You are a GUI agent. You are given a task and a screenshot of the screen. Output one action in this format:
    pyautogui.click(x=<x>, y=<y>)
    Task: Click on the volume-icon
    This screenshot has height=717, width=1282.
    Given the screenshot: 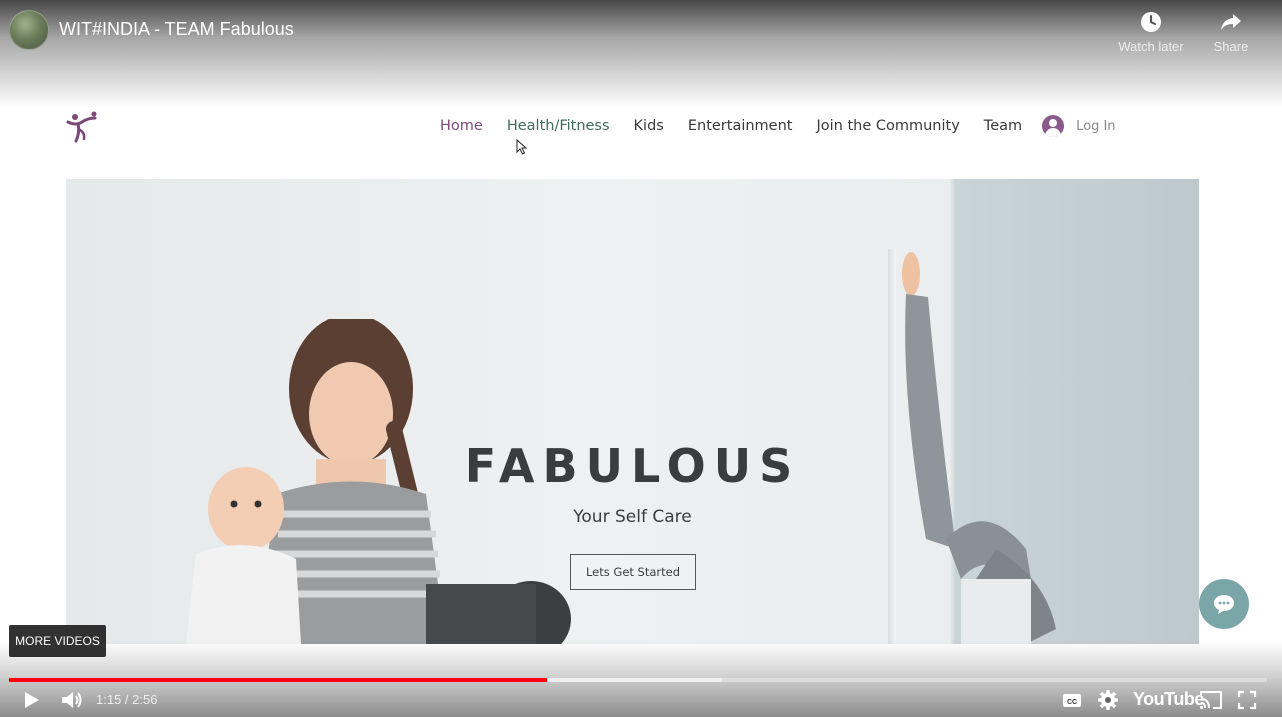 What is the action you would take?
    pyautogui.click(x=72, y=700)
    